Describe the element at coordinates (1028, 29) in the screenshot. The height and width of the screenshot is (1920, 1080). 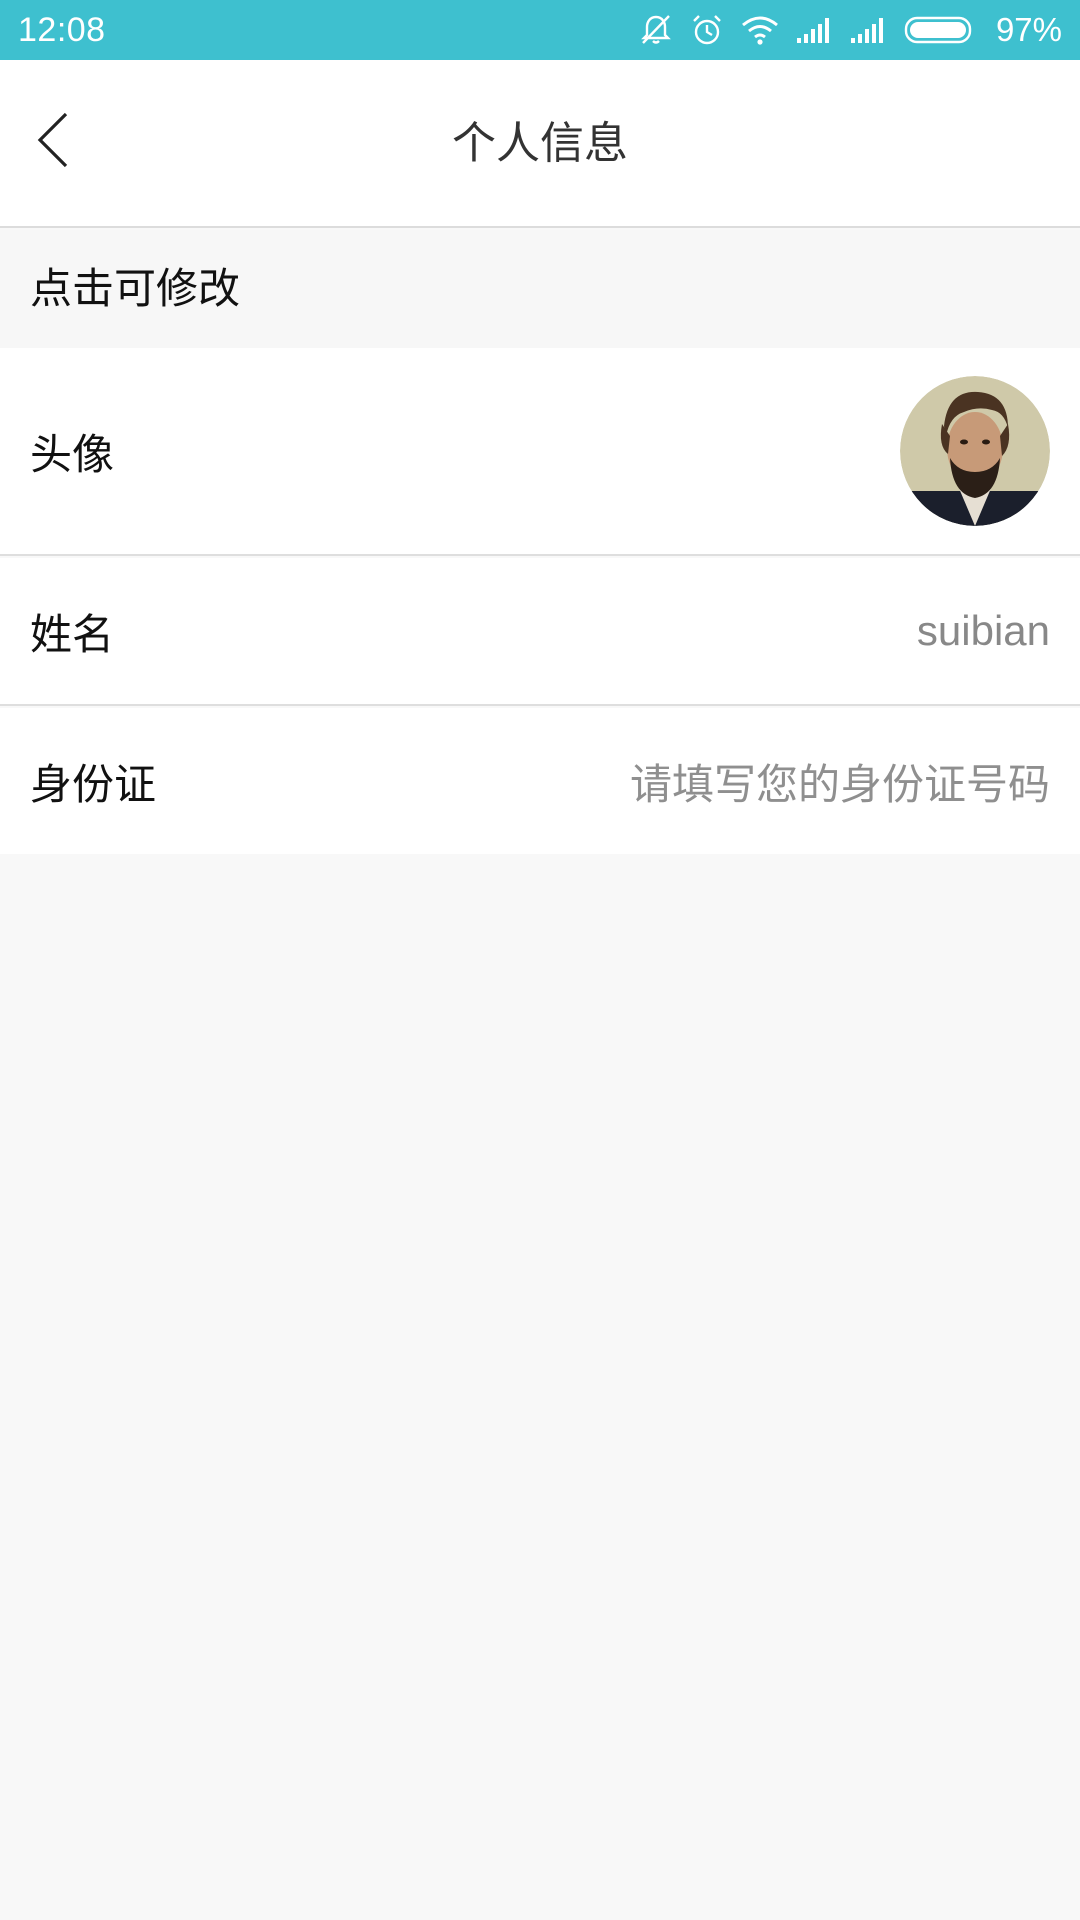
I see `battery-percent: 97%` at that location.